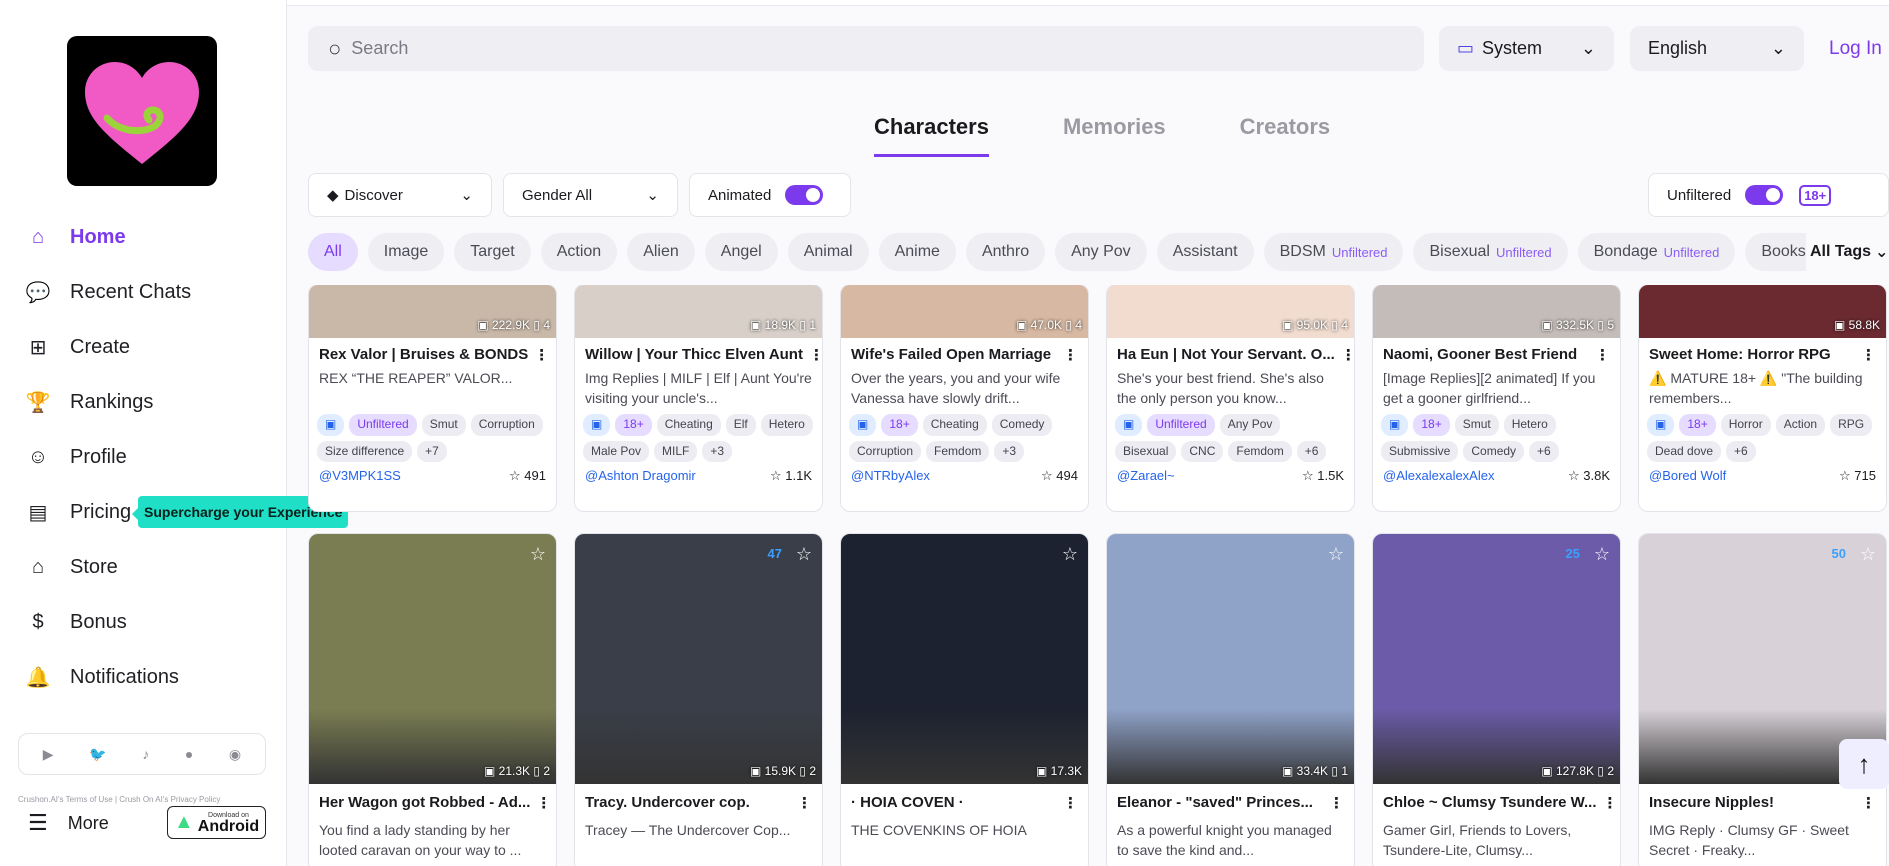 Image resolution: width=1889 pixels, height=866 pixels. Describe the element at coordinates (866, 48) in the screenshot. I see `search-input: ○ Search` at that location.